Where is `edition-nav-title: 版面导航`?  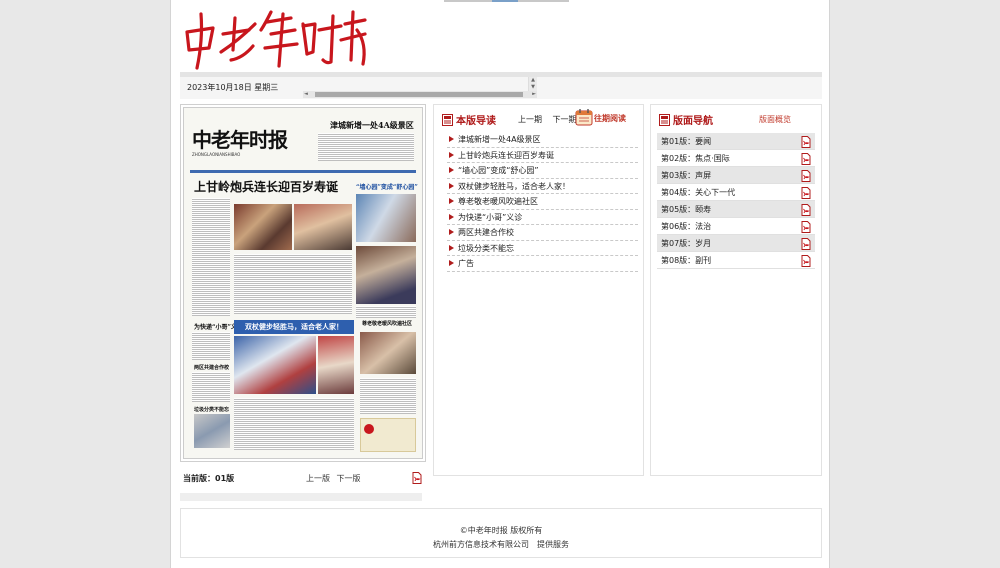
edition-nav-title: 版面导航 is located at coordinates (686, 119).